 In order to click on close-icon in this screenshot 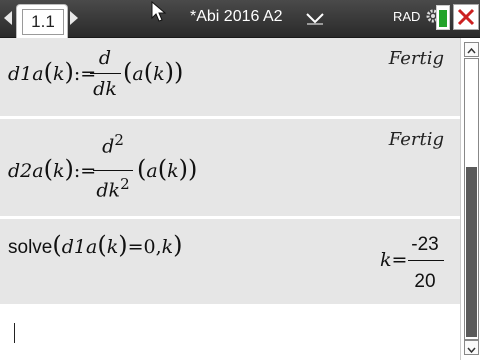, I will do `click(466, 17)`.